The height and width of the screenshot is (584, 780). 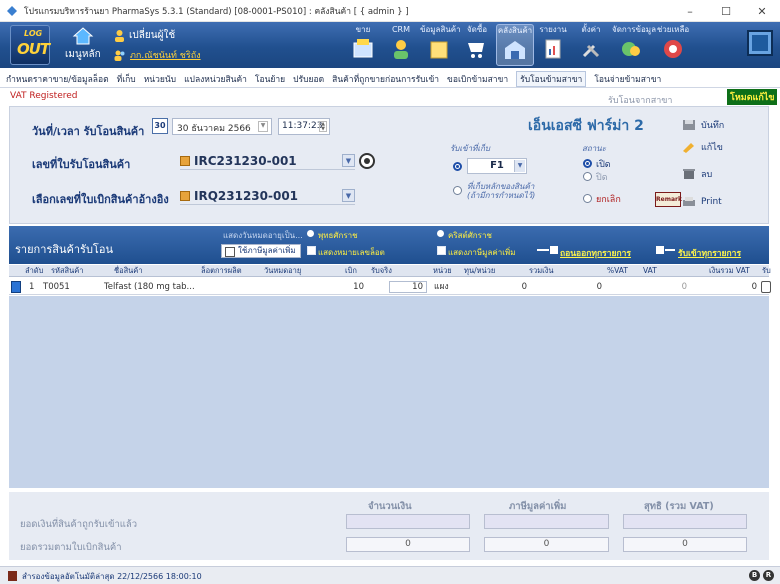 I want to click on menu-move: โอนย้าย, so click(x=270, y=79).